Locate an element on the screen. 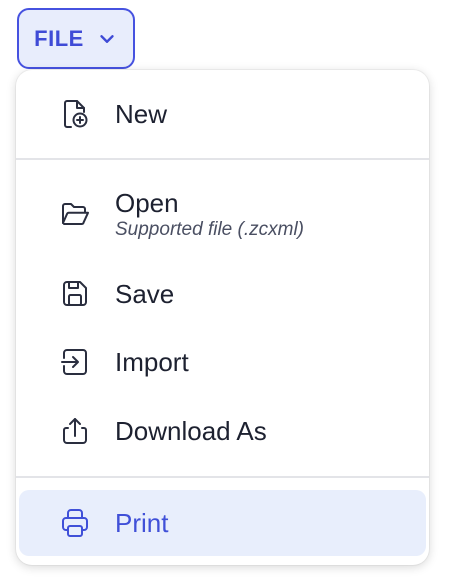 Image resolution: width=452 pixels, height=586 pixels. menu-item-save-text: Save is located at coordinates (144, 294).